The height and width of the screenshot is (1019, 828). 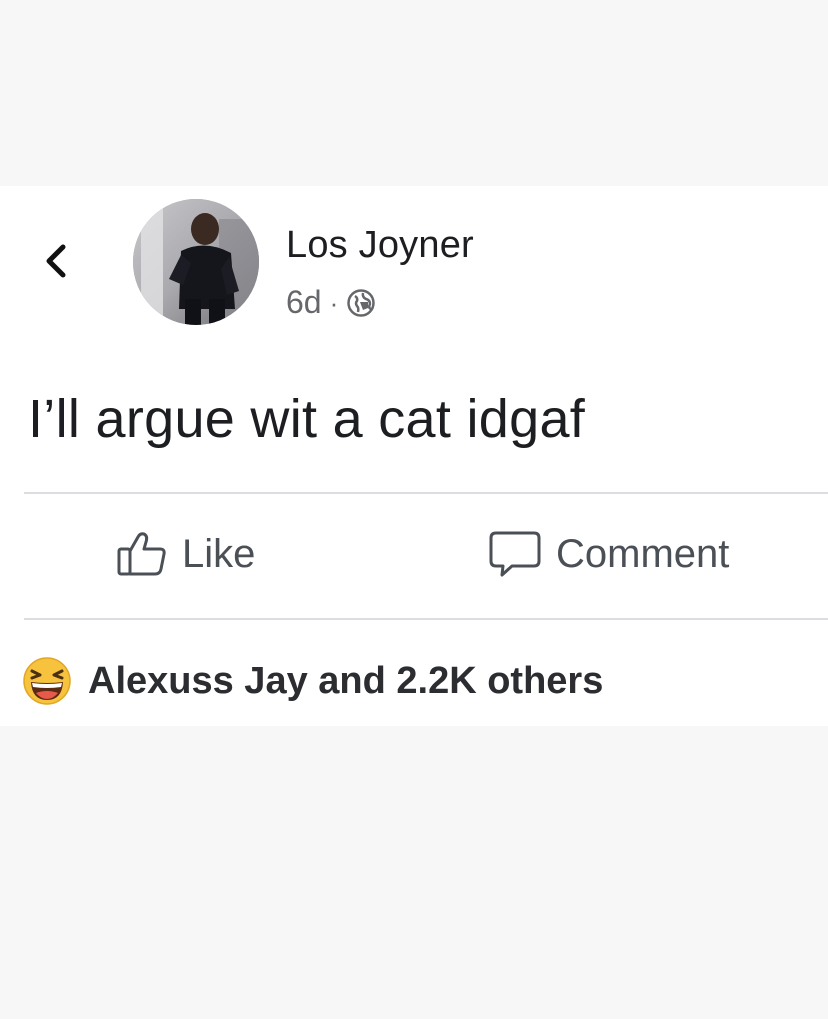 I want to click on post-text: I’ll argue wit a cat idgaf, so click(x=307, y=419).